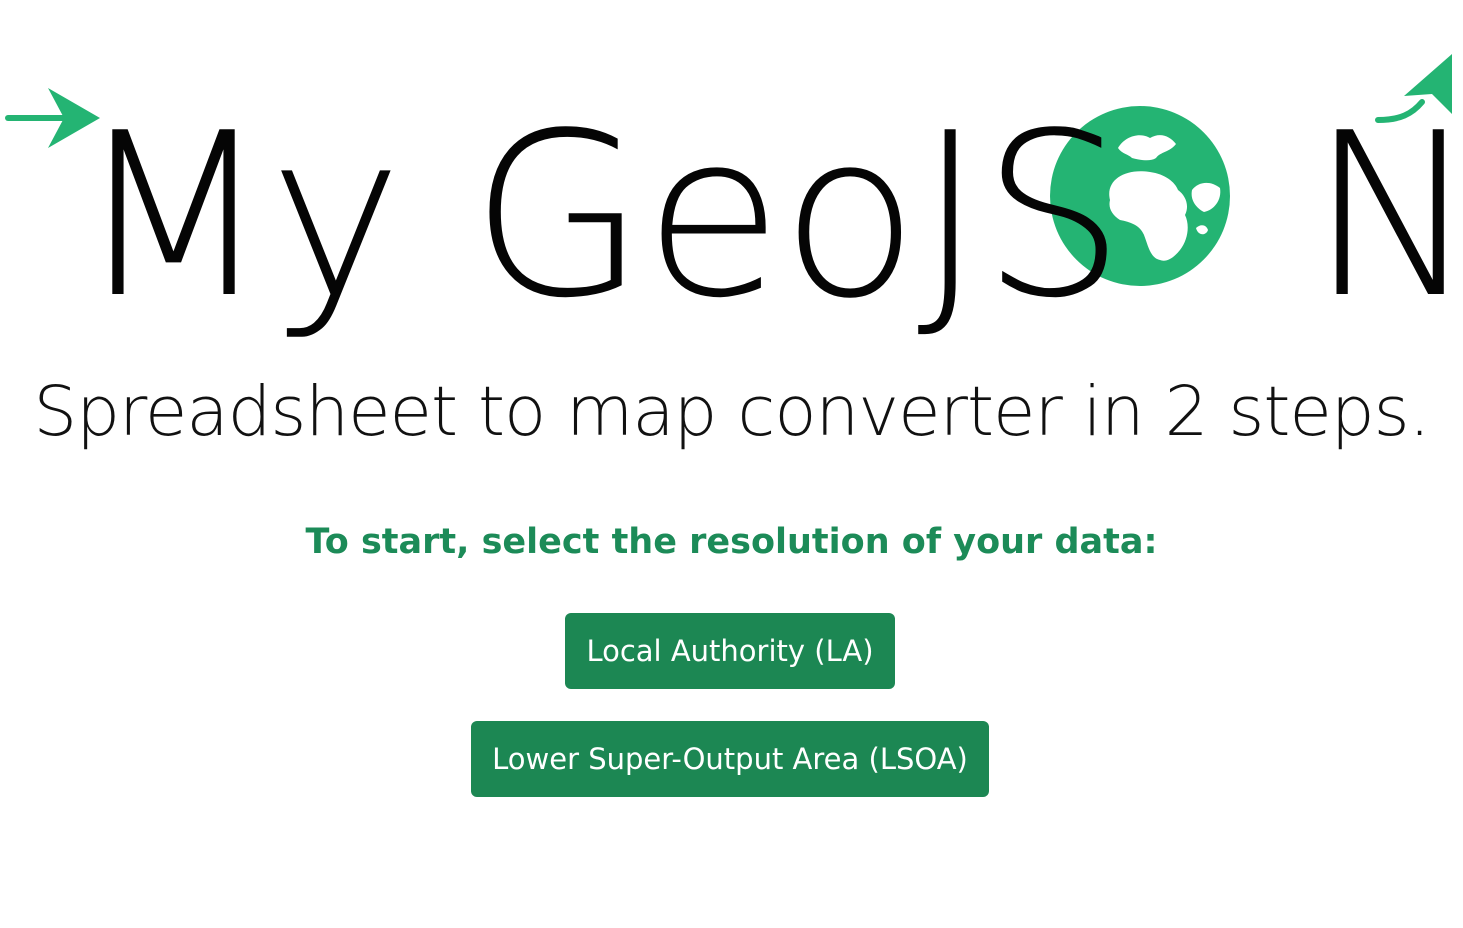  What do you see at coordinates (1386, 216) in the screenshot?
I see `logo-text-after: N` at bounding box center [1386, 216].